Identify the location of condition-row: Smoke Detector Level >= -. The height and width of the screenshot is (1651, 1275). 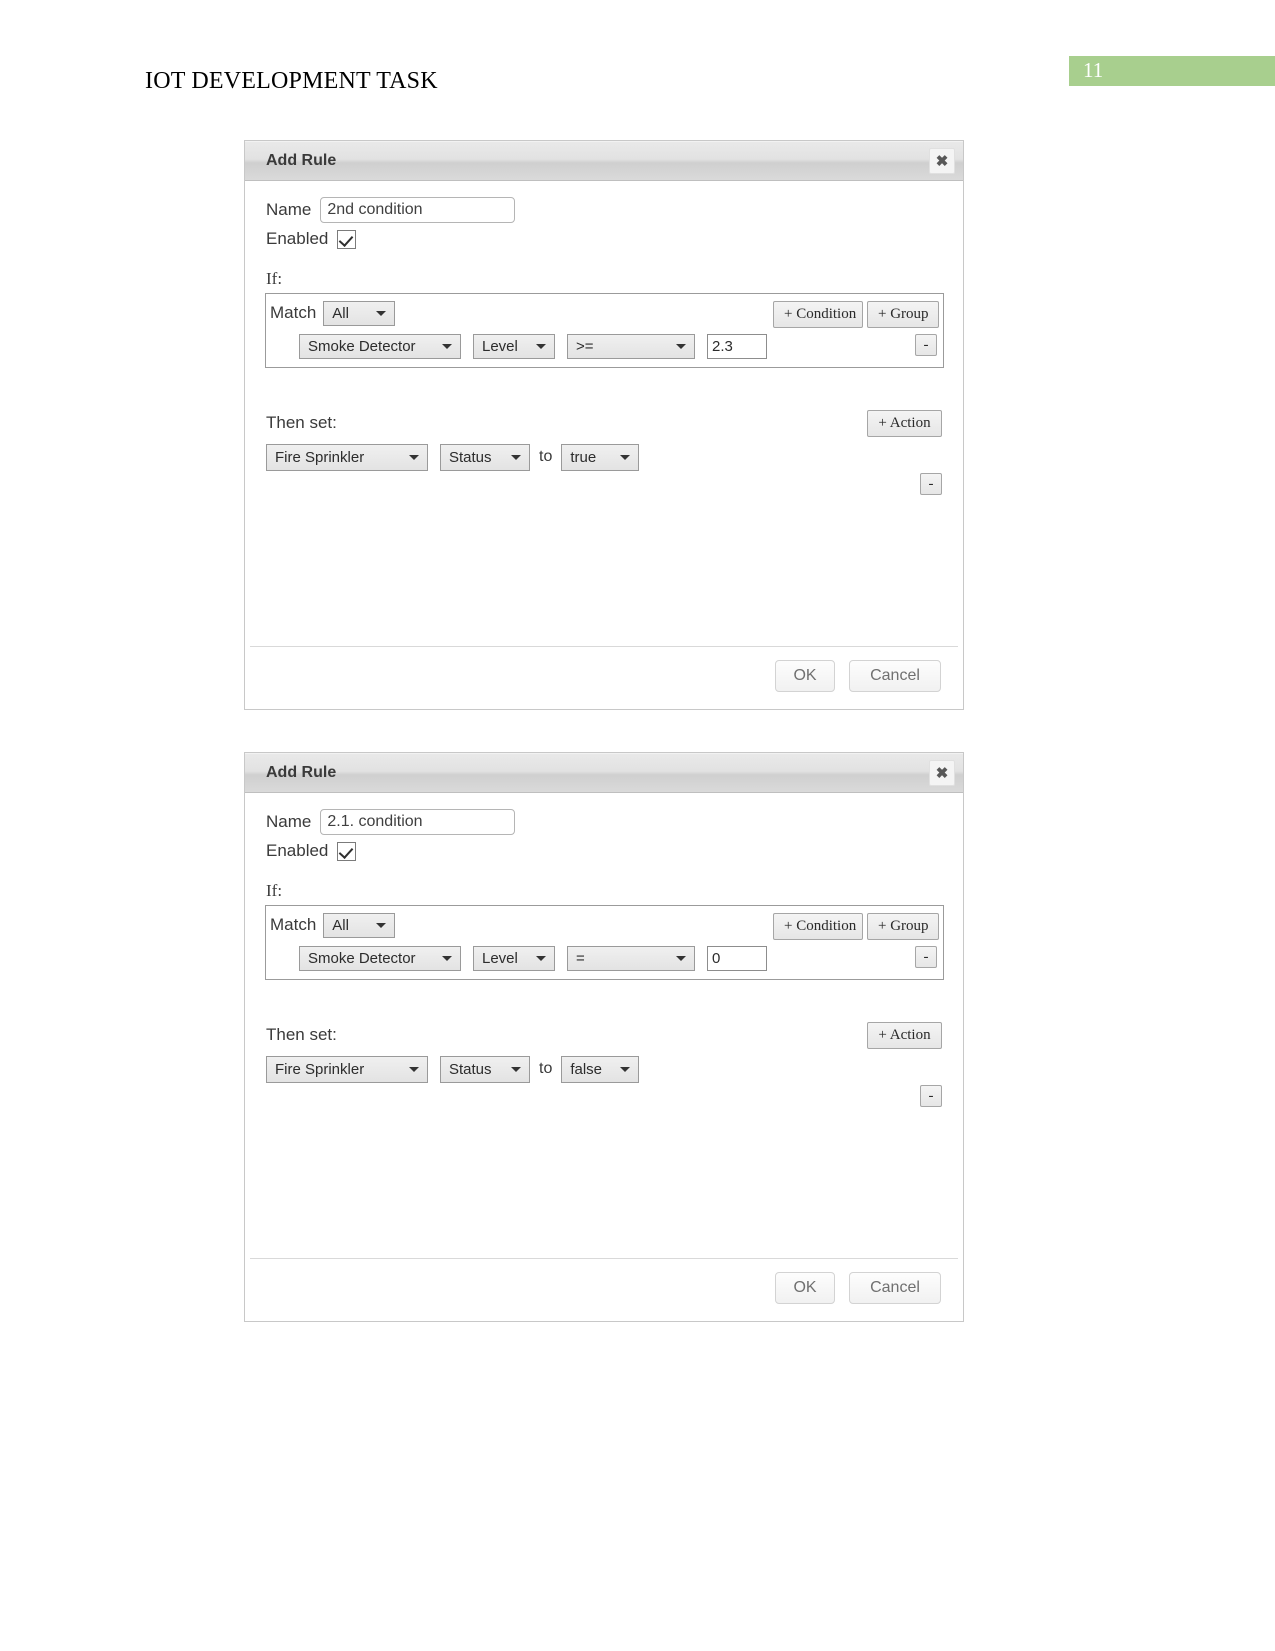
(604, 346).